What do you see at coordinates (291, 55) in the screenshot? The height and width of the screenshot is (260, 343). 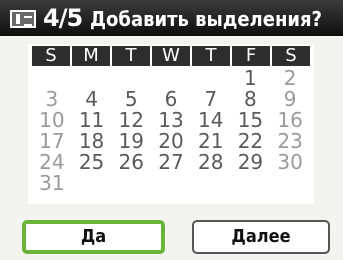 I see `weekday-sat: S` at bounding box center [291, 55].